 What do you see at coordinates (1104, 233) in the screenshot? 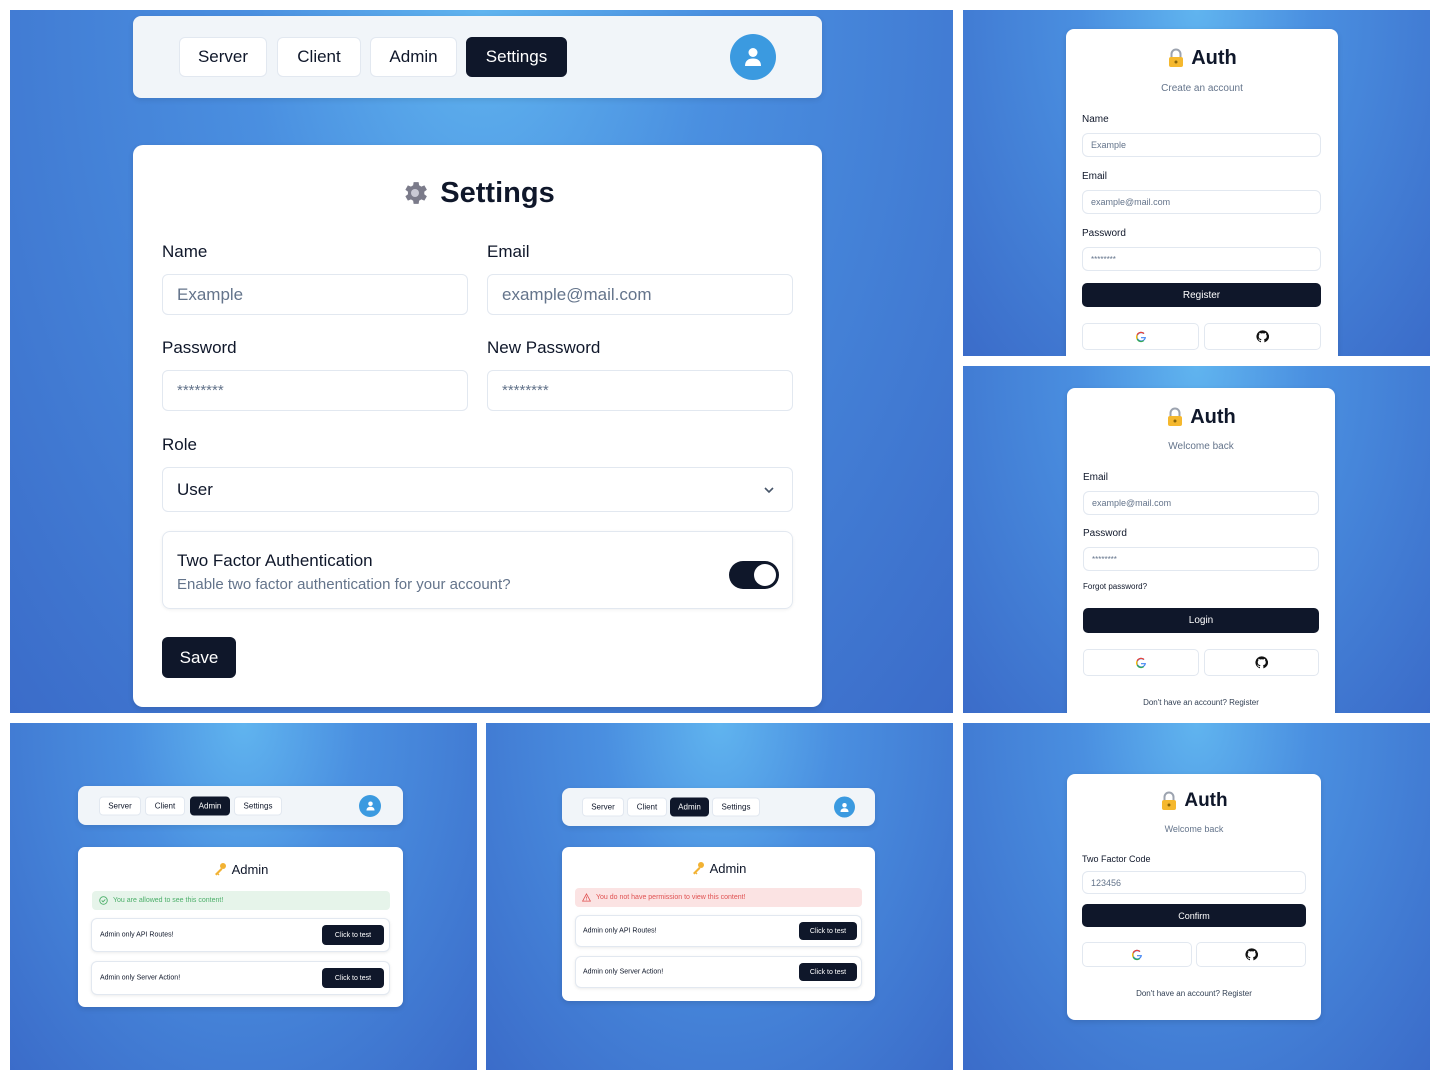
I see `register-password-label: Password` at bounding box center [1104, 233].